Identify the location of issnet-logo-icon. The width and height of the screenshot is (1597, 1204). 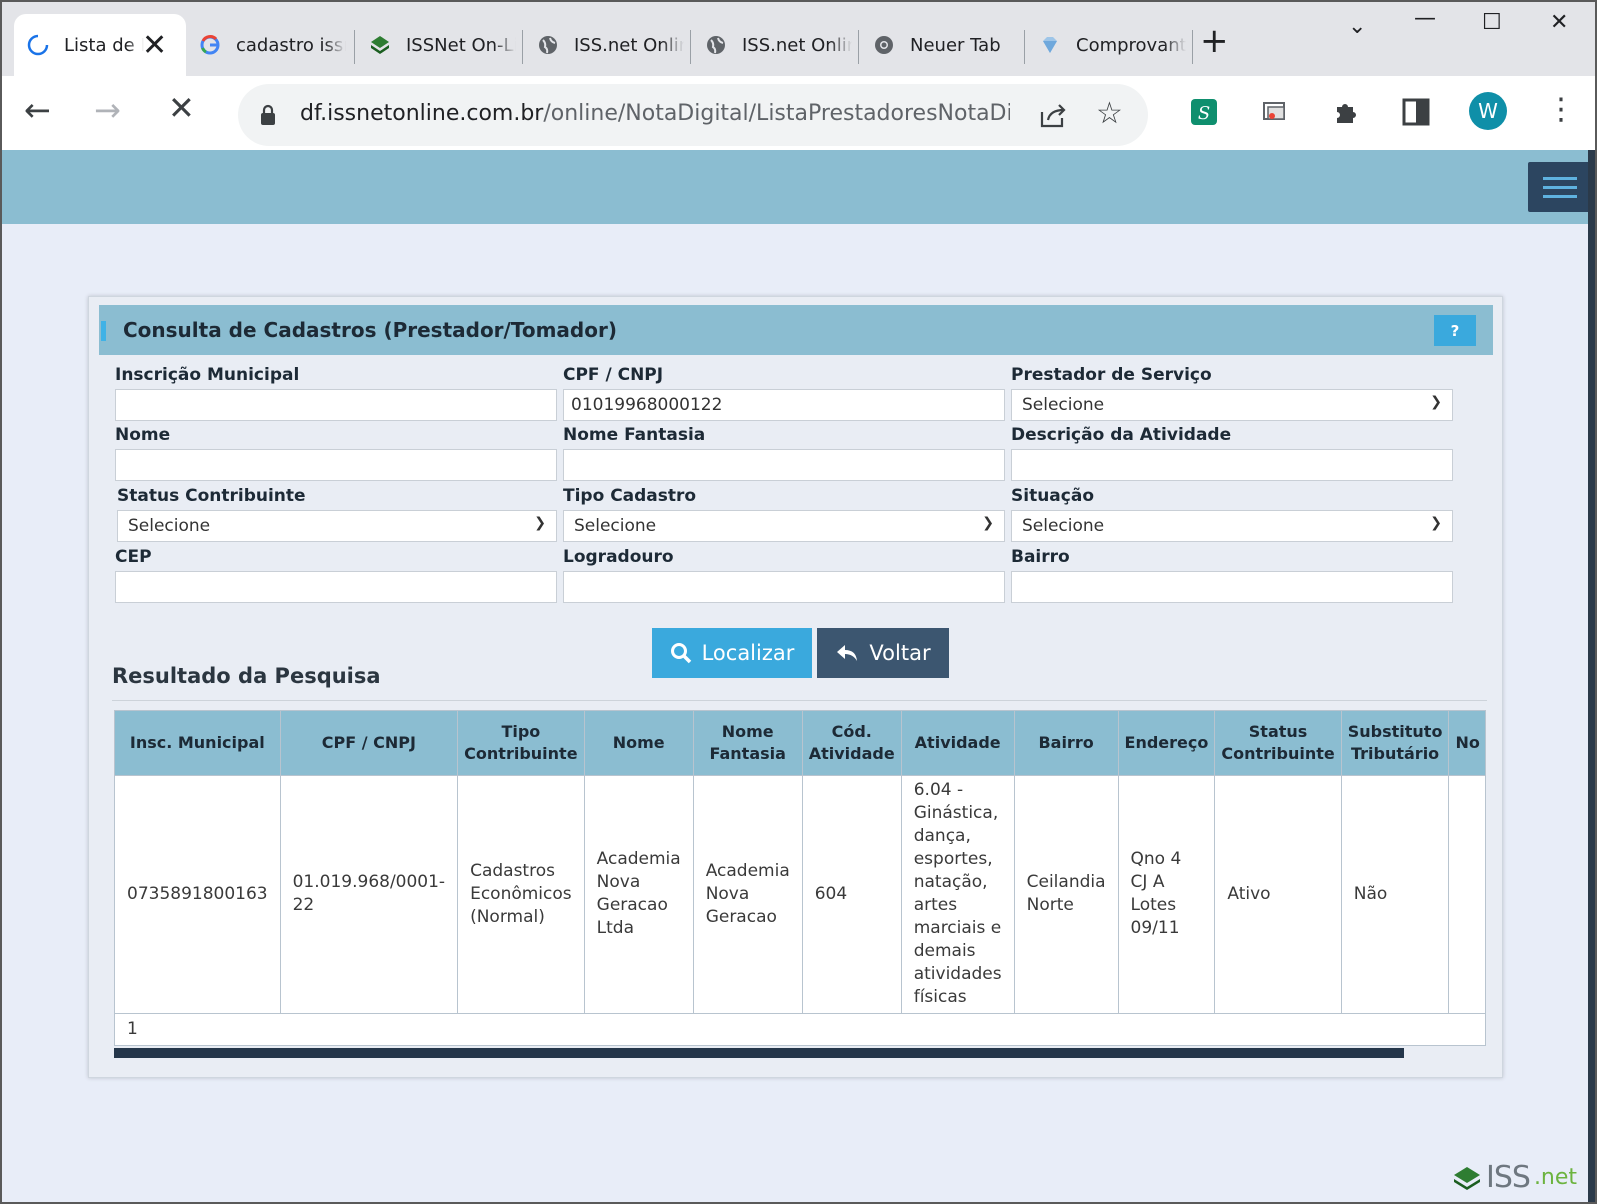
(1467, 1178).